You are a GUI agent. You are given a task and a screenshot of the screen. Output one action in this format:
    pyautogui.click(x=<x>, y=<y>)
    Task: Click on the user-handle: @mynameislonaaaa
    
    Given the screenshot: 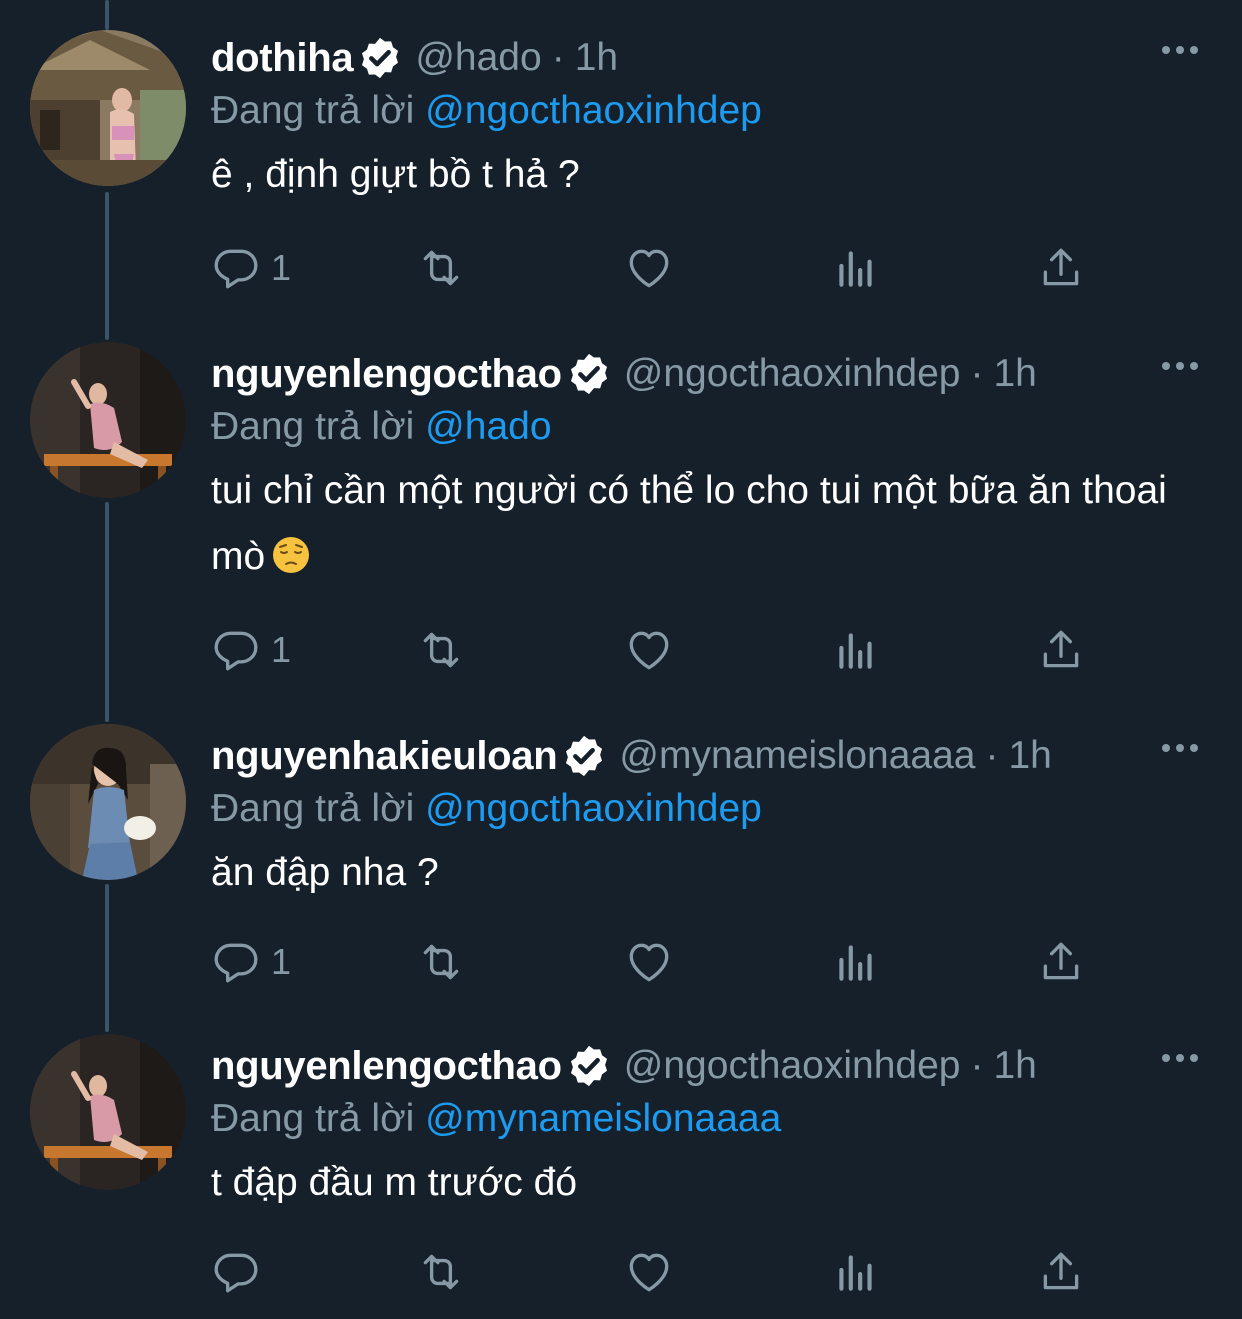 What is the action you would take?
    pyautogui.click(x=797, y=756)
    